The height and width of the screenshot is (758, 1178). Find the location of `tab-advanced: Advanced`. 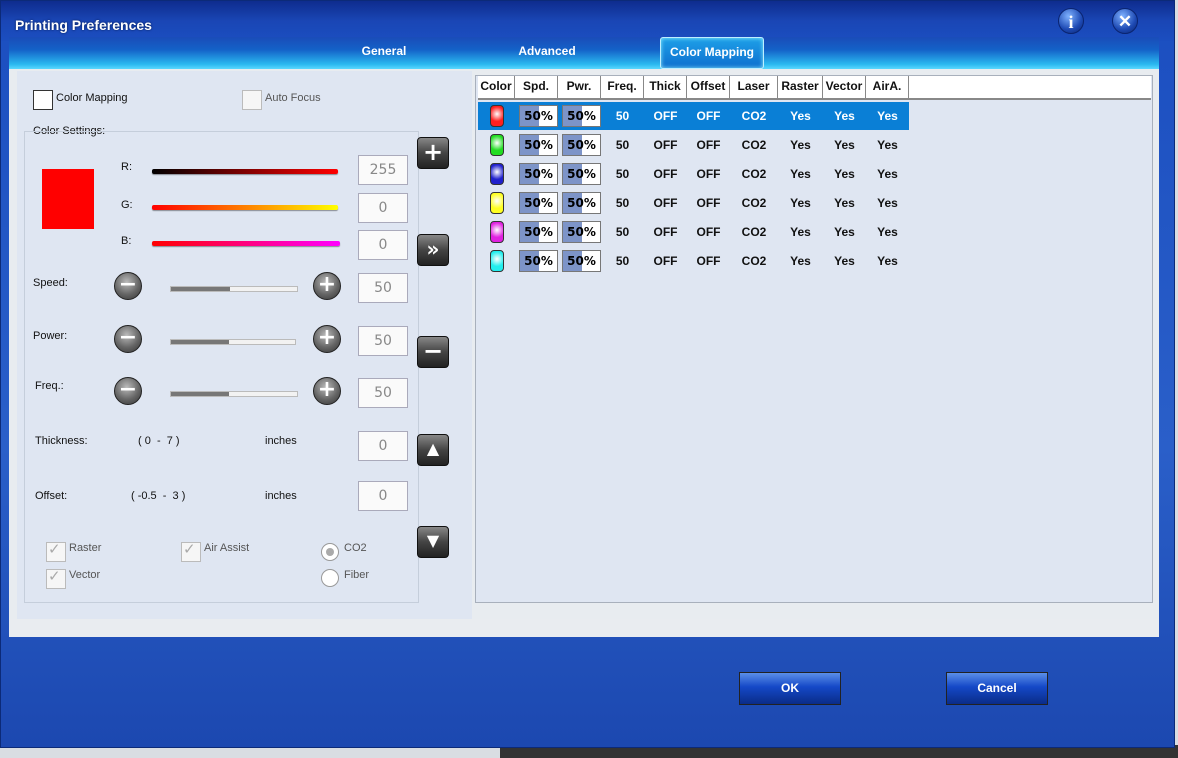

tab-advanced: Advanced is located at coordinates (547, 52).